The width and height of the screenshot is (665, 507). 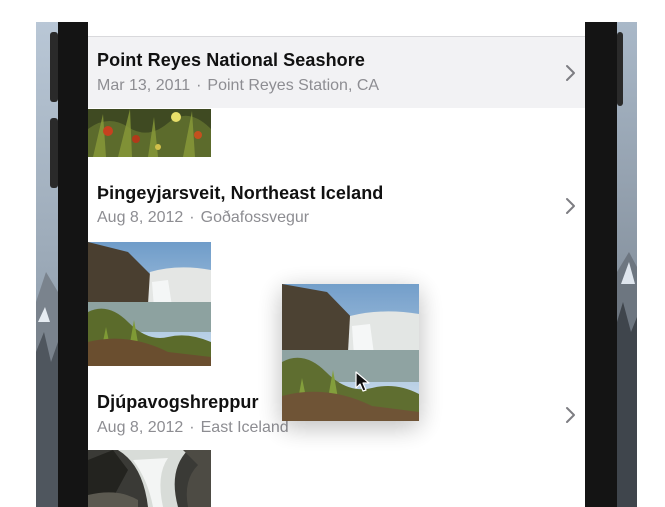 What do you see at coordinates (620, 69) in the screenshot?
I see `power-button` at bounding box center [620, 69].